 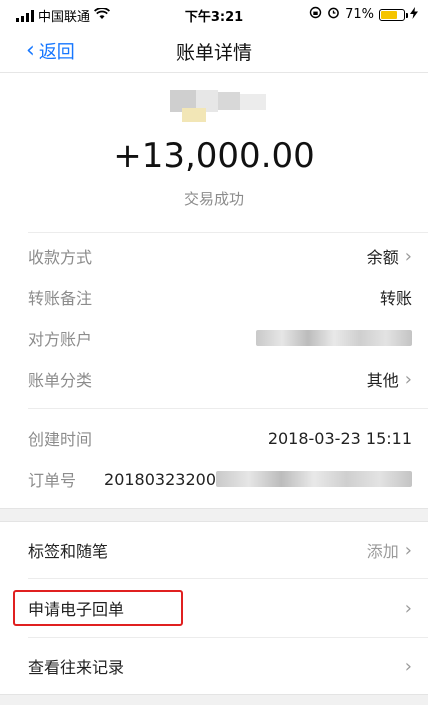 I want to click on view-history-label: 查看往来记录, so click(x=76, y=667).